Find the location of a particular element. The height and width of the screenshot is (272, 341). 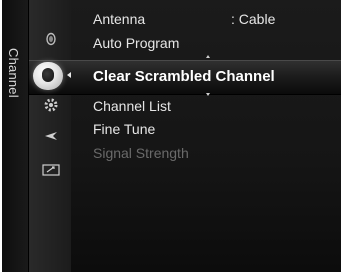

menu-item-label: Antenna is located at coordinates (119, 19).